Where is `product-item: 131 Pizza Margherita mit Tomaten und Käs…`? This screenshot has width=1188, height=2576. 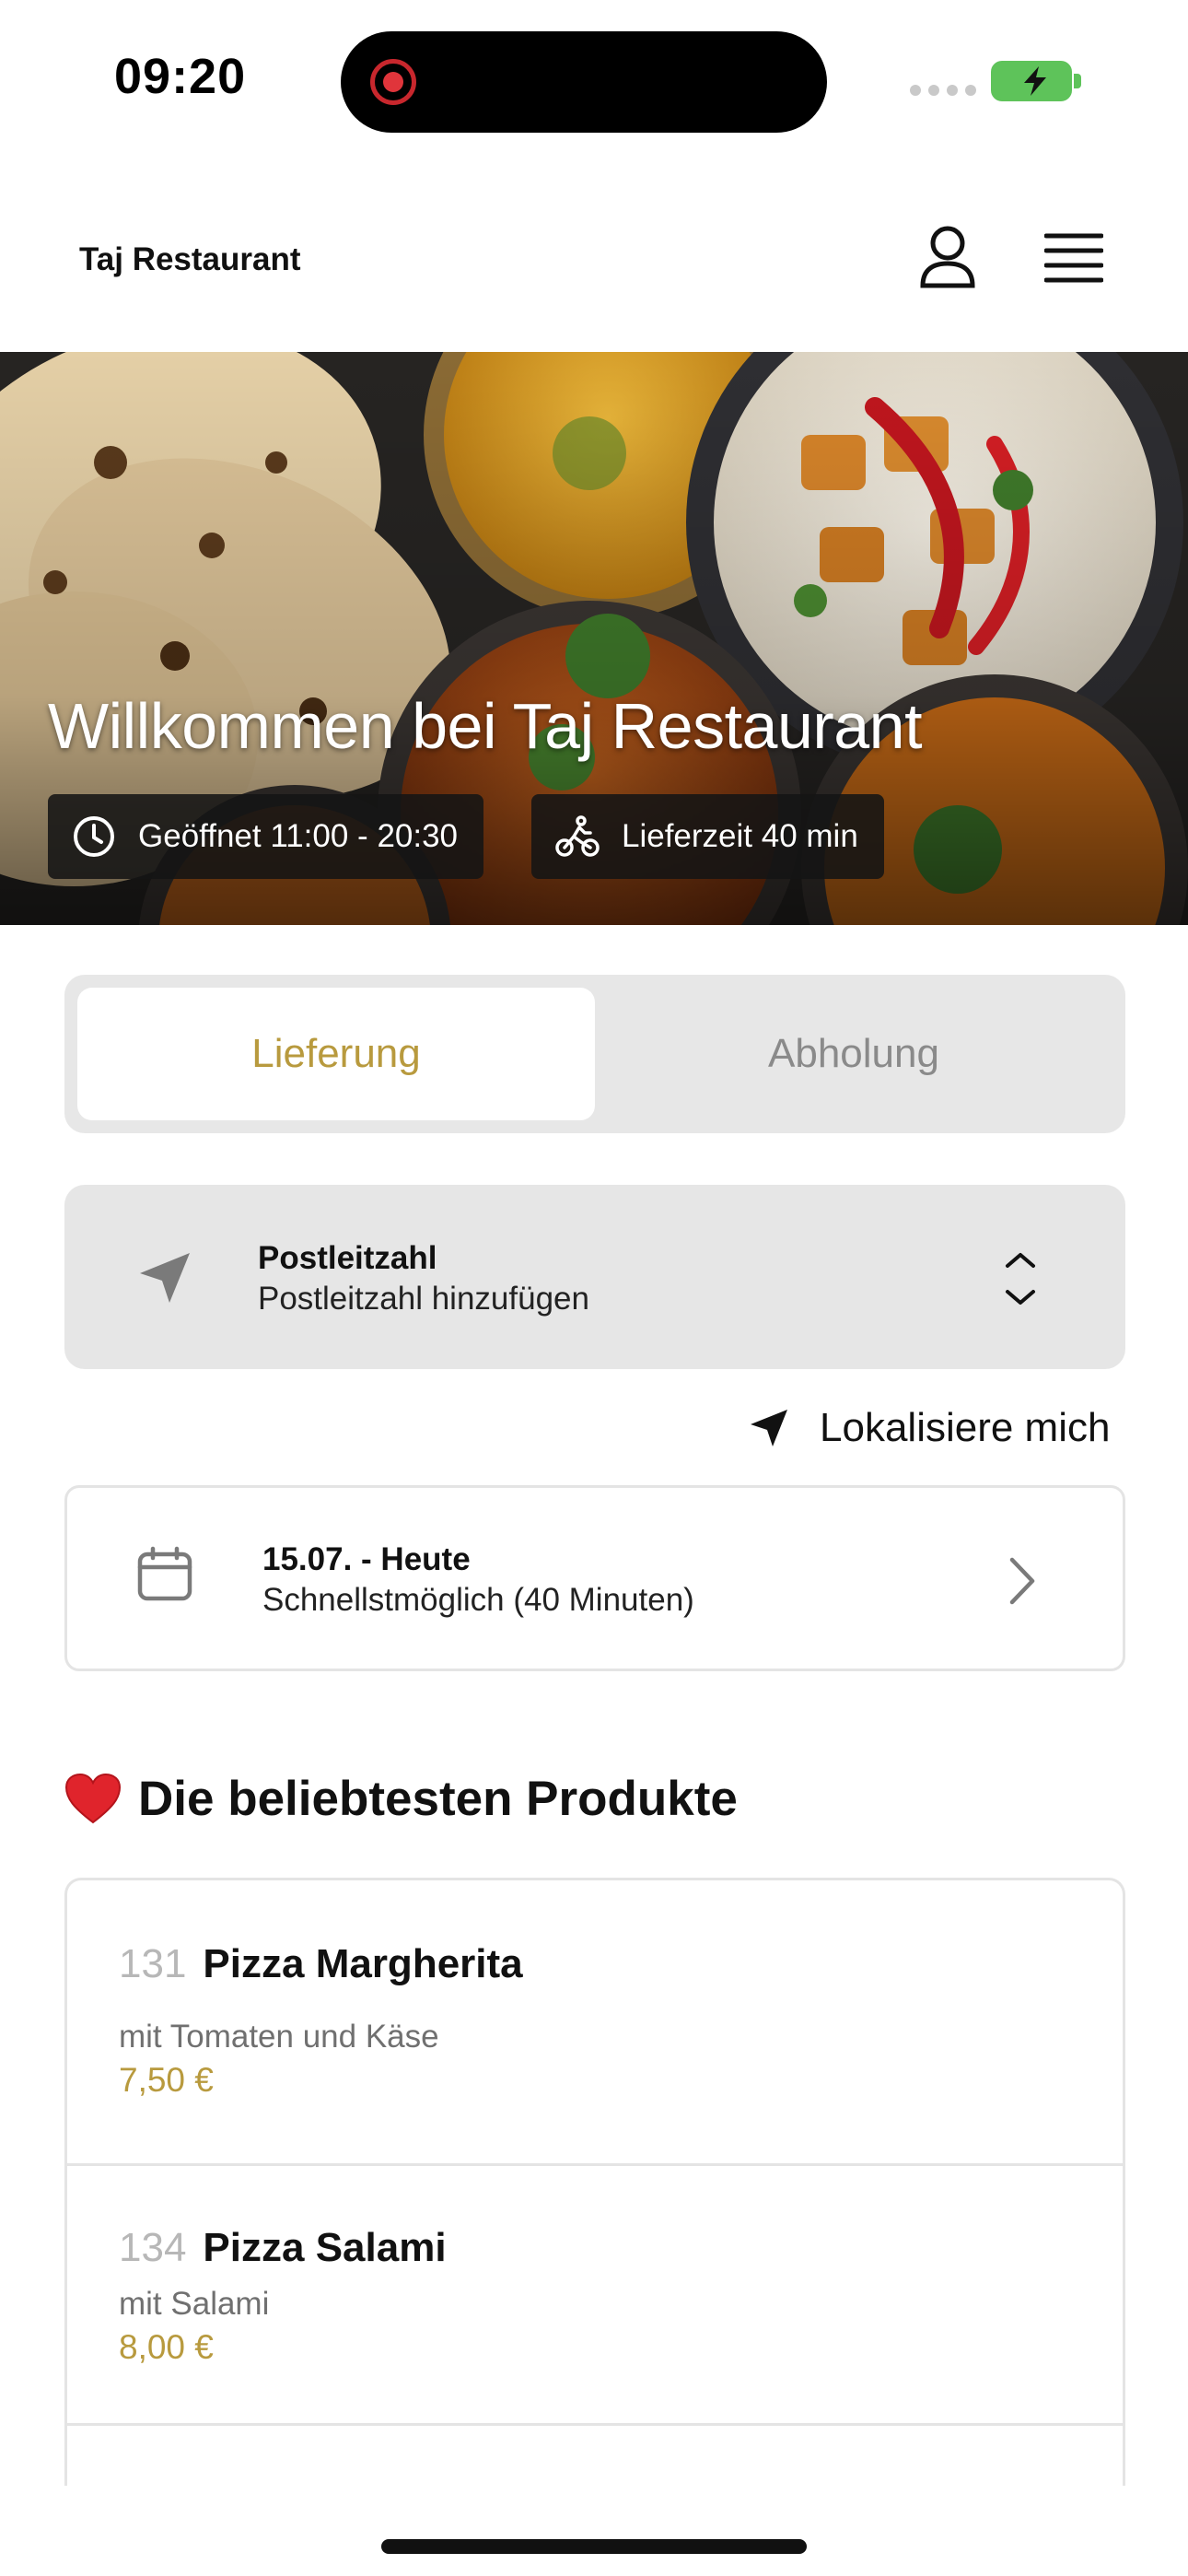 product-item: 131 Pizza Margherita mit Tomaten und Käs… is located at coordinates (595, 2023).